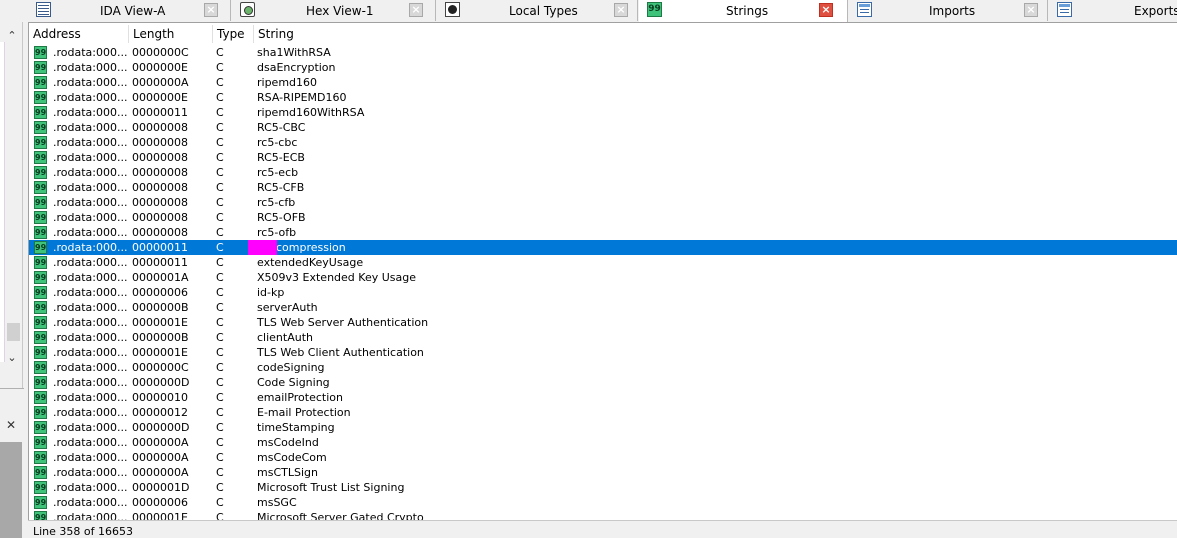 The width and height of the screenshot is (1177, 538). I want to click on column-header-type: Type, so click(231, 34).